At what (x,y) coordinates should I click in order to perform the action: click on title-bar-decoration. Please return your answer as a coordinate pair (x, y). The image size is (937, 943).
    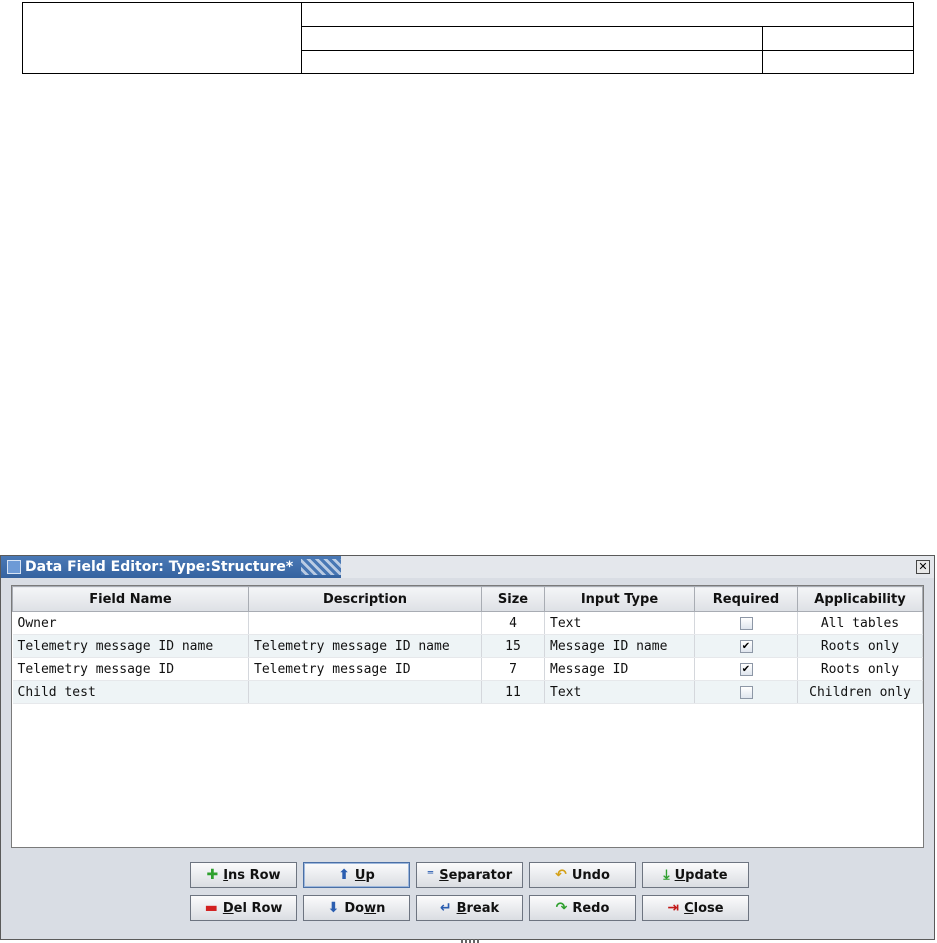
    Looking at the image, I should click on (321, 567).